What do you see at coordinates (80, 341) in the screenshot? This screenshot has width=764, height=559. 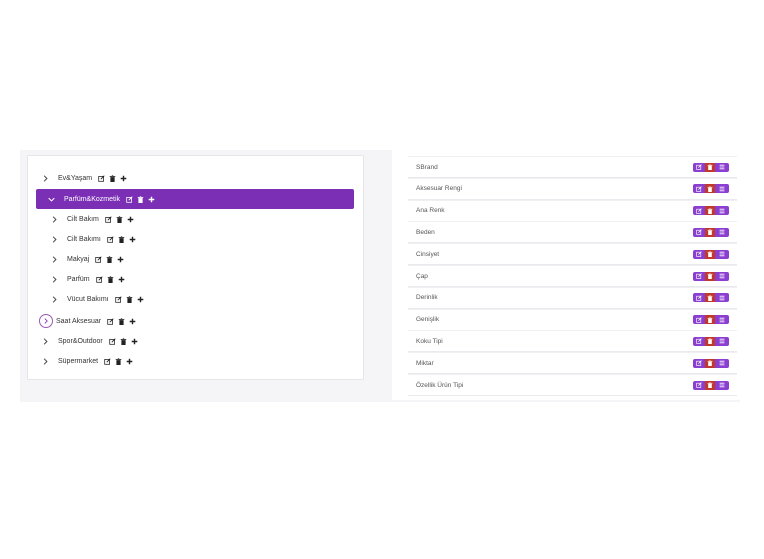 I see `tree-item-label: Spor&Outdoor` at bounding box center [80, 341].